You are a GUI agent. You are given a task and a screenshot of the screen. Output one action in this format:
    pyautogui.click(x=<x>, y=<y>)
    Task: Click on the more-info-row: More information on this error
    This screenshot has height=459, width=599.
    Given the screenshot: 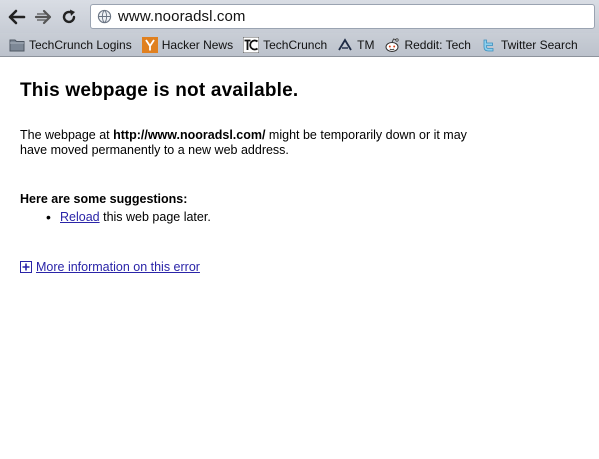 What is the action you would take?
    pyautogui.click(x=300, y=267)
    